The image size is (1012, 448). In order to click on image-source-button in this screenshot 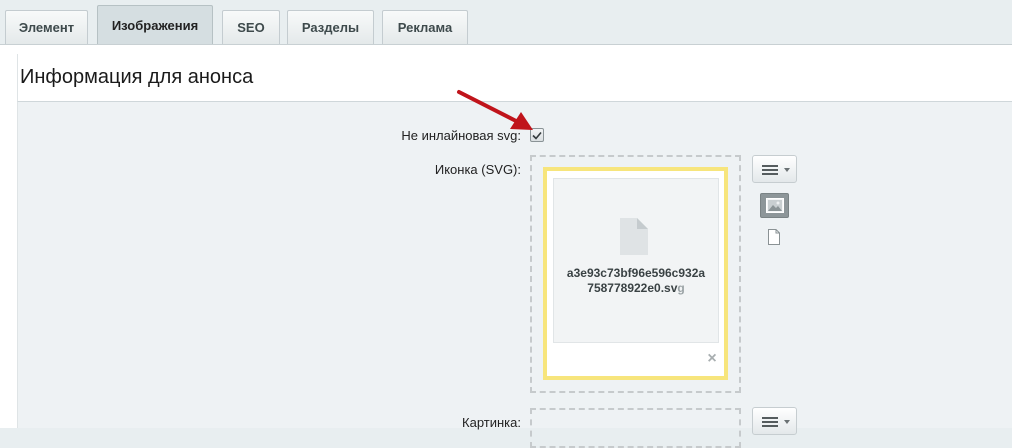, I will do `click(774, 205)`.